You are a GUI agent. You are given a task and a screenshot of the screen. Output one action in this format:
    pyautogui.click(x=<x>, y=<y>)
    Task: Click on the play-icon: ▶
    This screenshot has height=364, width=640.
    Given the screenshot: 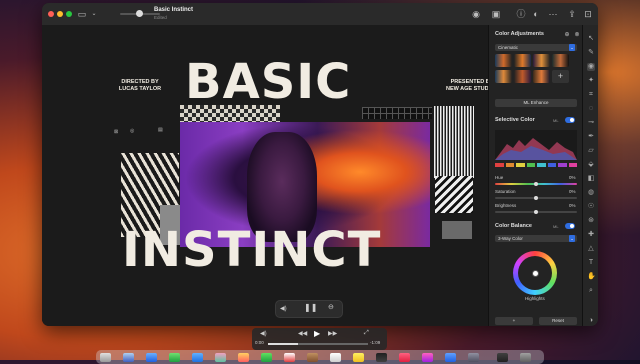 What is the action you would take?
    pyautogui.click(x=317, y=333)
    